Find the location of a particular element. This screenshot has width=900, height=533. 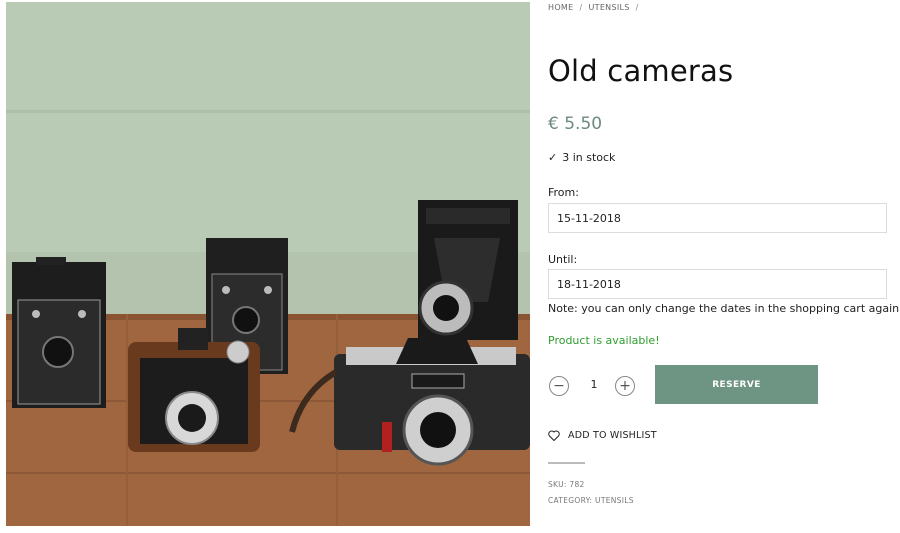

meta-divider is located at coordinates (566, 463).